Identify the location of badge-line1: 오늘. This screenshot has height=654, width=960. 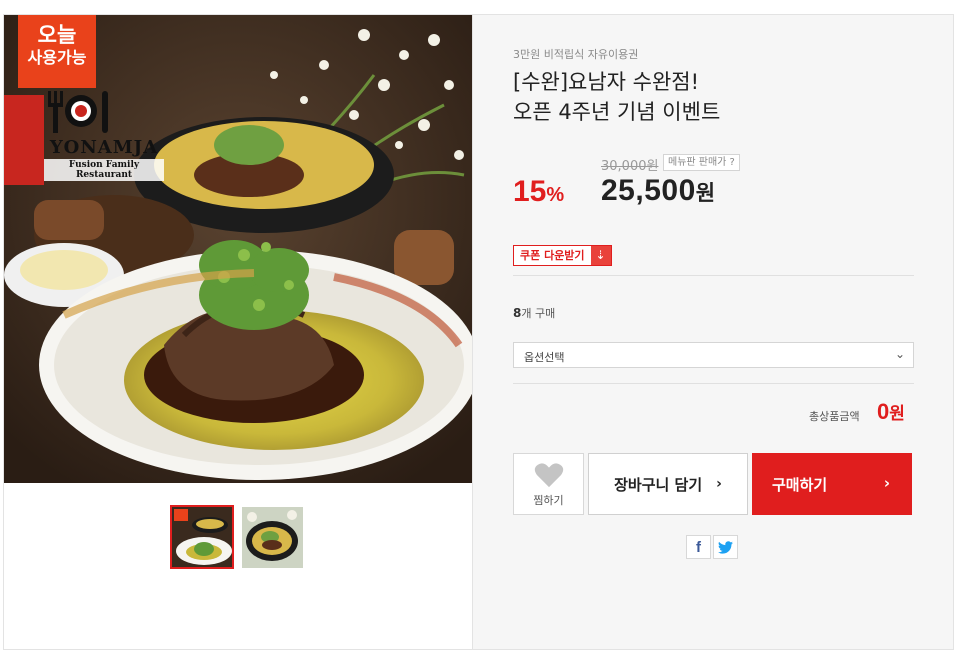
(57, 35).